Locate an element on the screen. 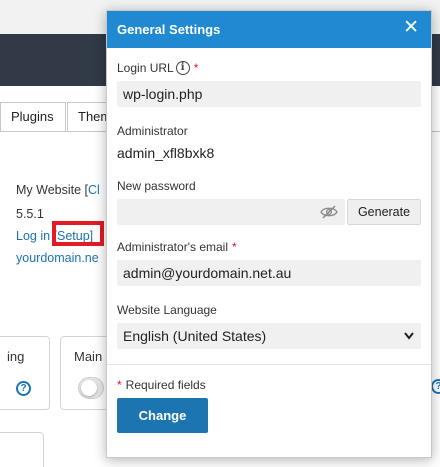  settings-card-left: ing ? is located at coordinates (25, 373).